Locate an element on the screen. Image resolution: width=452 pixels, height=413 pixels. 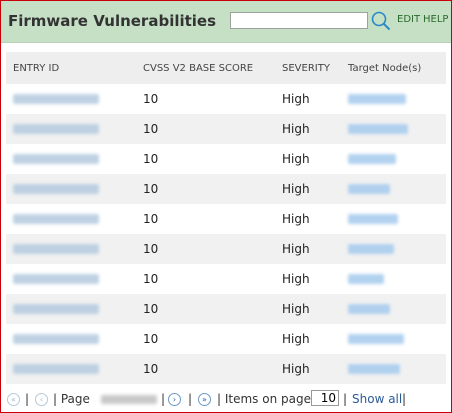
items-on-page-label: | Items on page is located at coordinates (264, 399).